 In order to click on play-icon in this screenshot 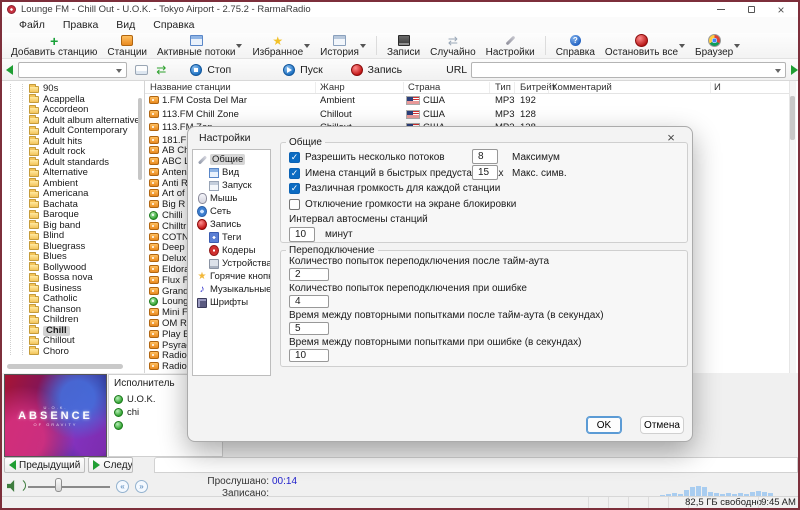, I will do `click(289, 69)`.